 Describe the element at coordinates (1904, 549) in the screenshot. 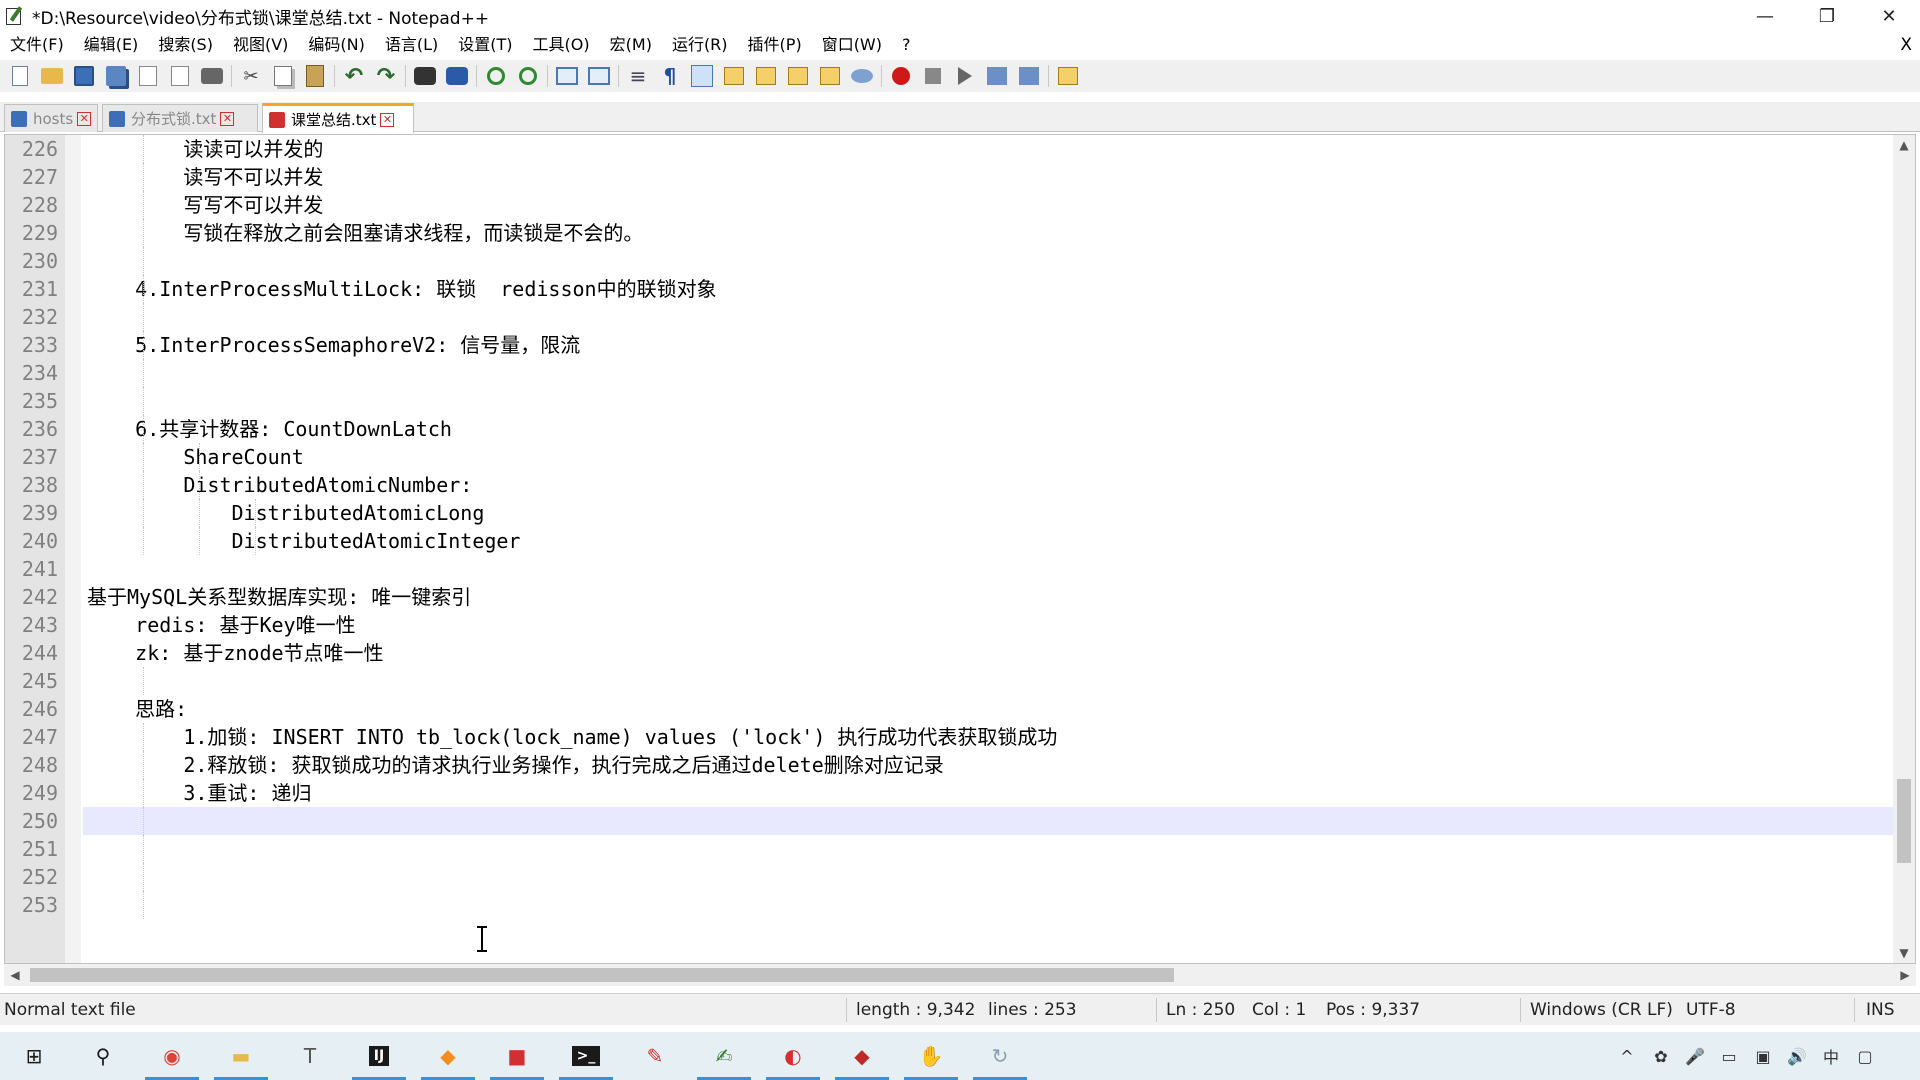

I see `vertical-scrollbar: ▲ ▼` at that location.